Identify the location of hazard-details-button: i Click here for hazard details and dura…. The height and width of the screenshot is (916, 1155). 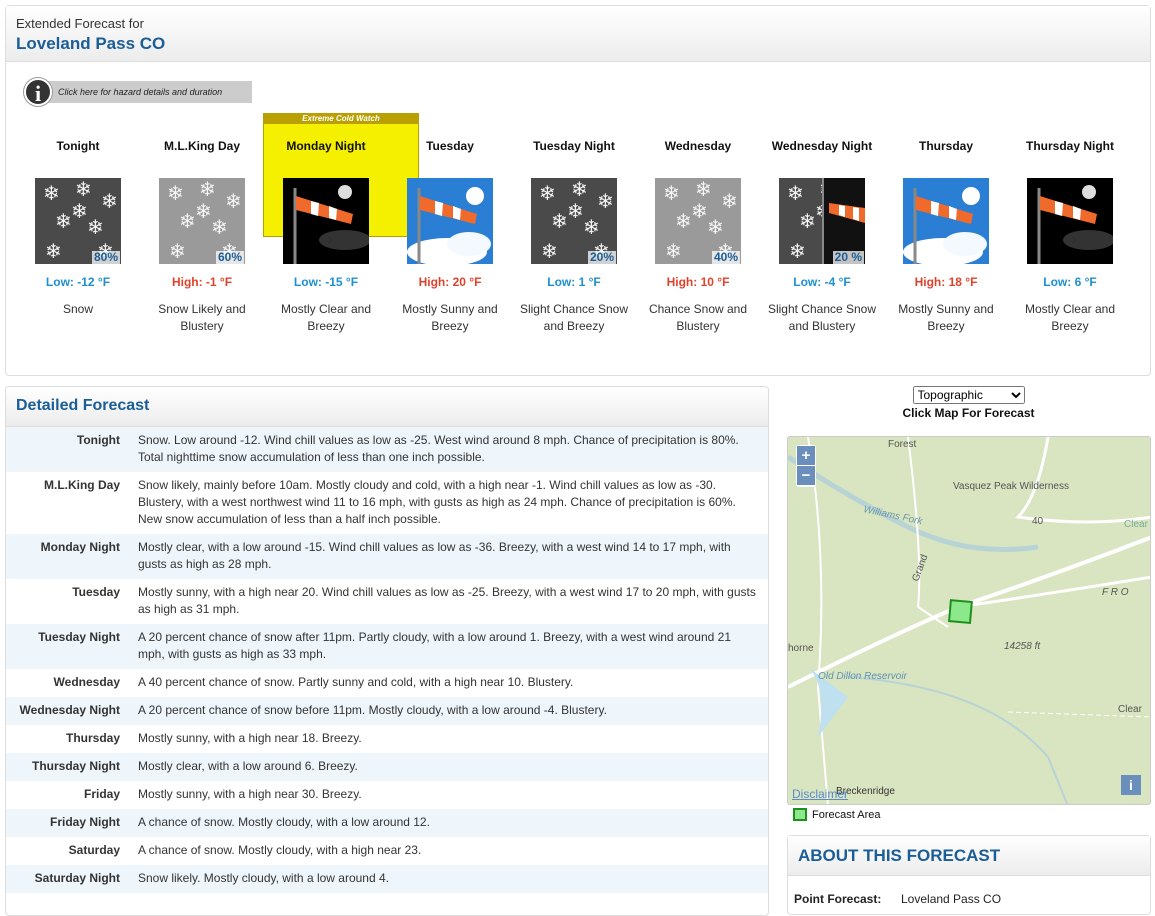
(138, 92).